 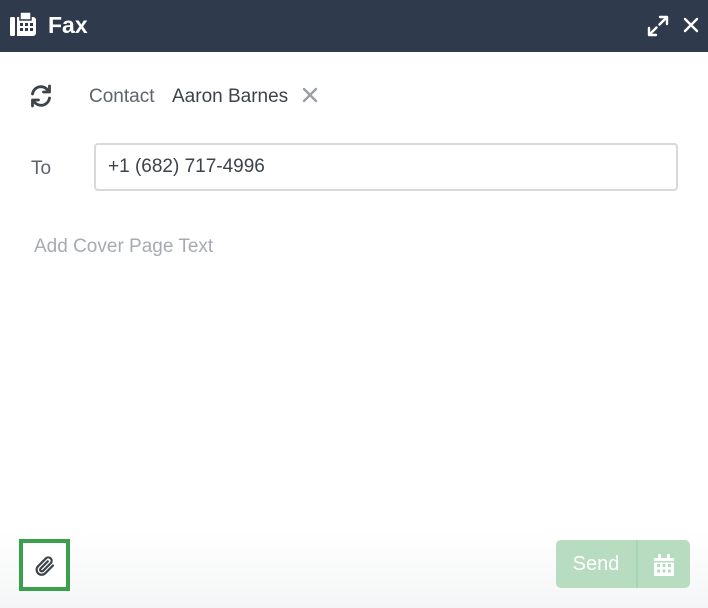 I want to click on to-number-input, so click(x=386, y=167).